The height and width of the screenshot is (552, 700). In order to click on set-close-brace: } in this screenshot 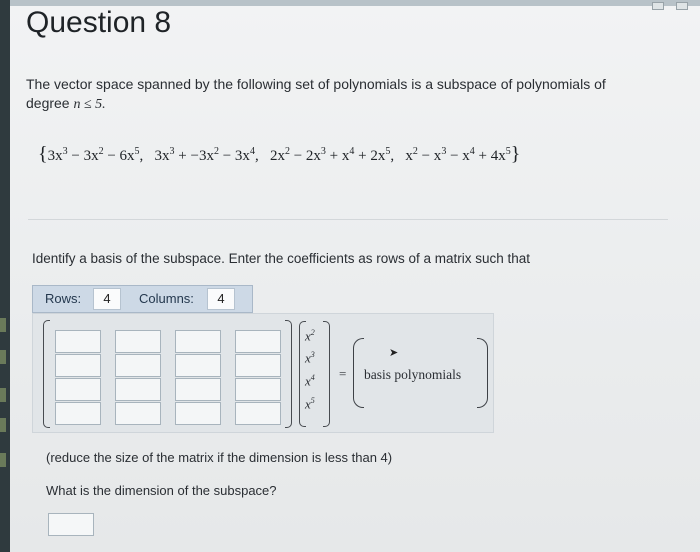, I will do `click(515, 154)`.